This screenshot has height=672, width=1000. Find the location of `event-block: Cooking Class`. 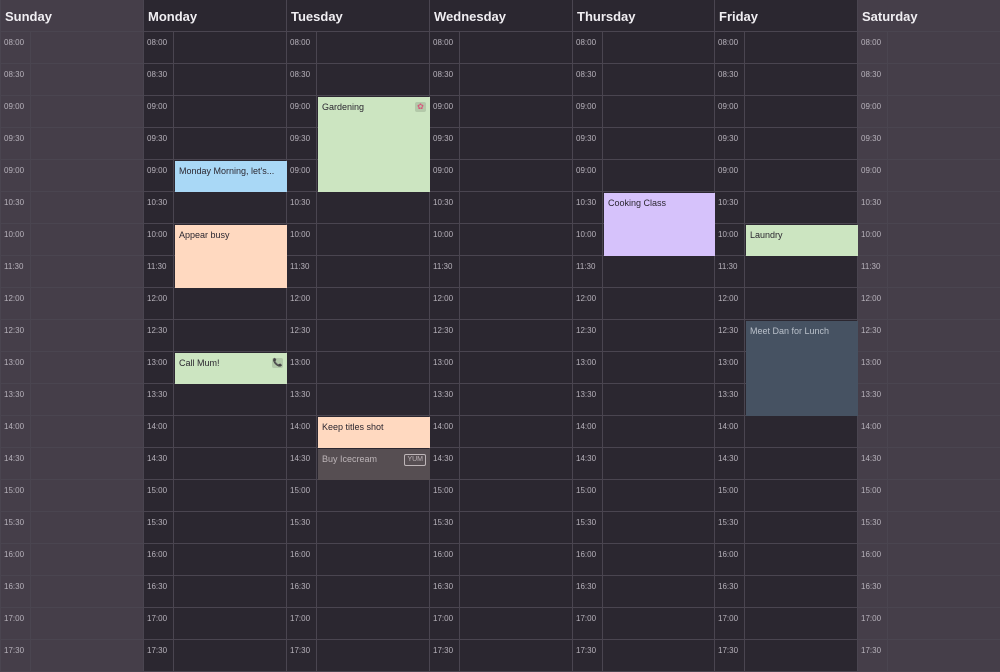

event-block: Cooking Class is located at coordinates (659, 224).